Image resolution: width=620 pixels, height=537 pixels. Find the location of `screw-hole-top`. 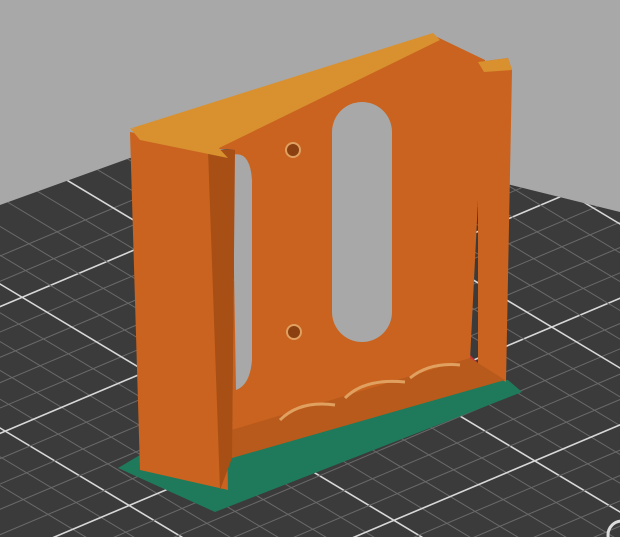

screw-hole-top is located at coordinates (293, 150).